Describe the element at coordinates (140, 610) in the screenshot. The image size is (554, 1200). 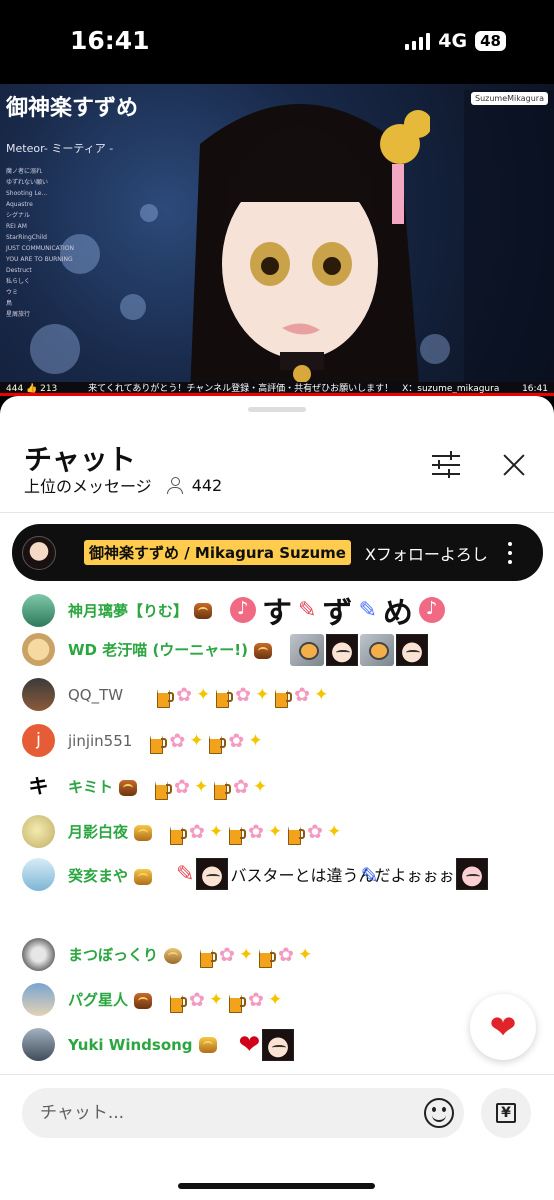
I see `author-name: 神月璃夢【りむ】` at that location.